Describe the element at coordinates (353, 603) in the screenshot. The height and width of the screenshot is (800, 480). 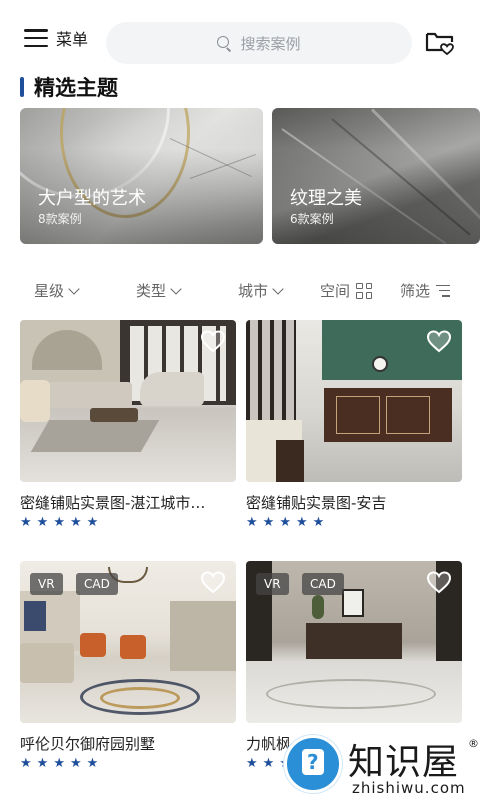
I see `picture-frame` at that location.